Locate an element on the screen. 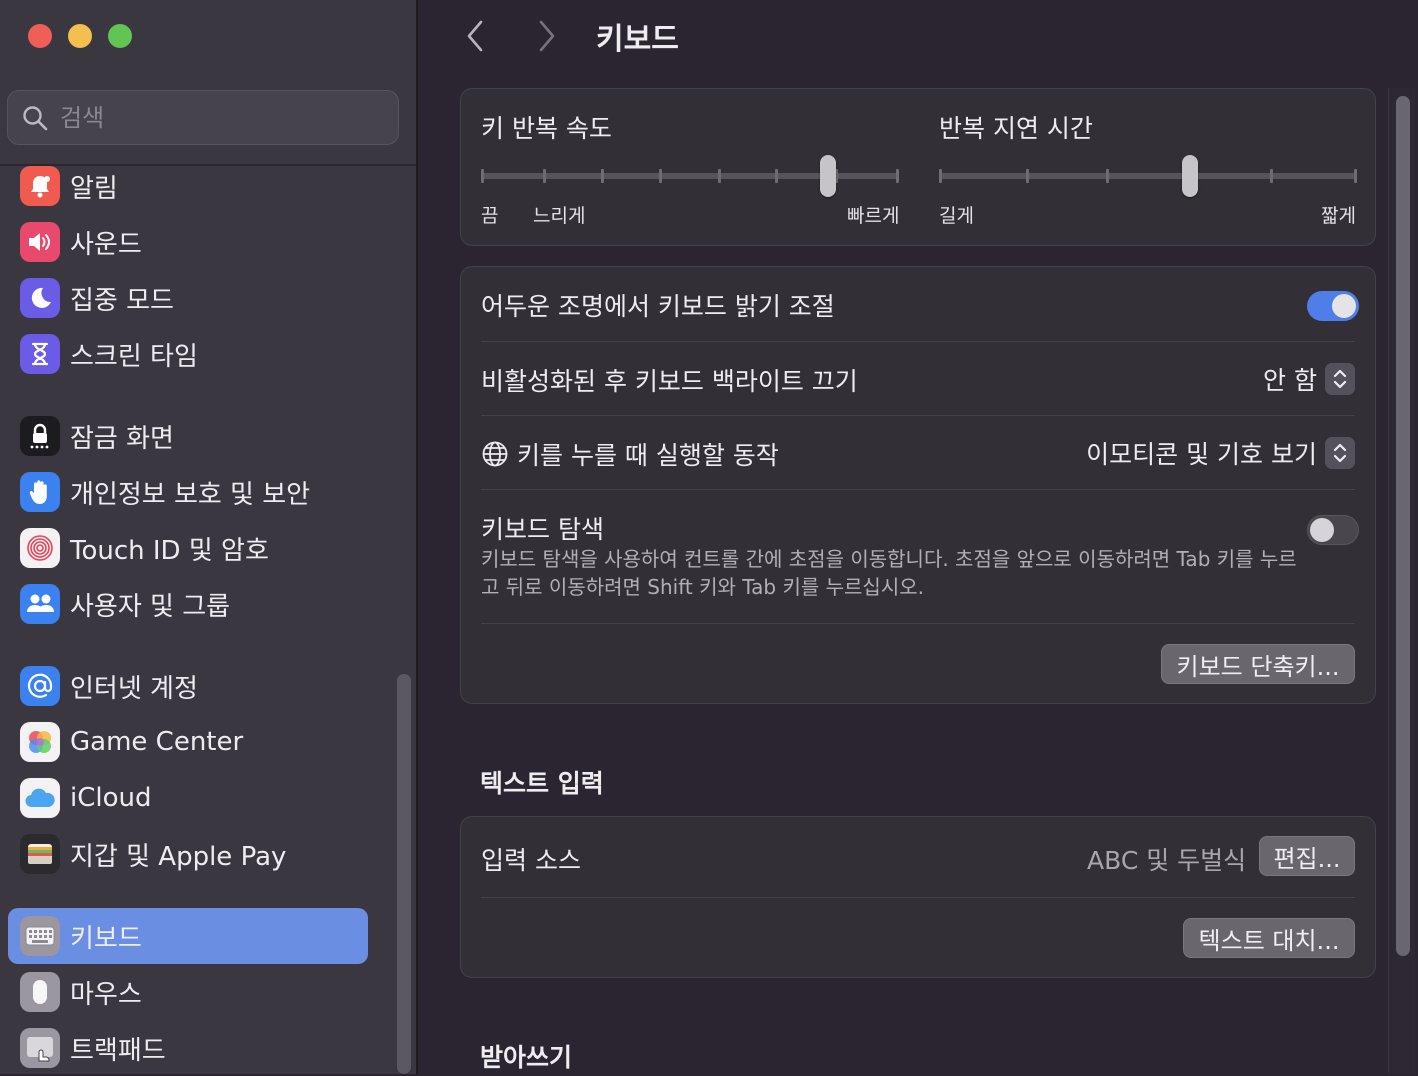 The height and width of the screenshot is (1076, 1418). sidebar-item-label: 지갑 및 Apple Pay is located at coordinates (178, 856).